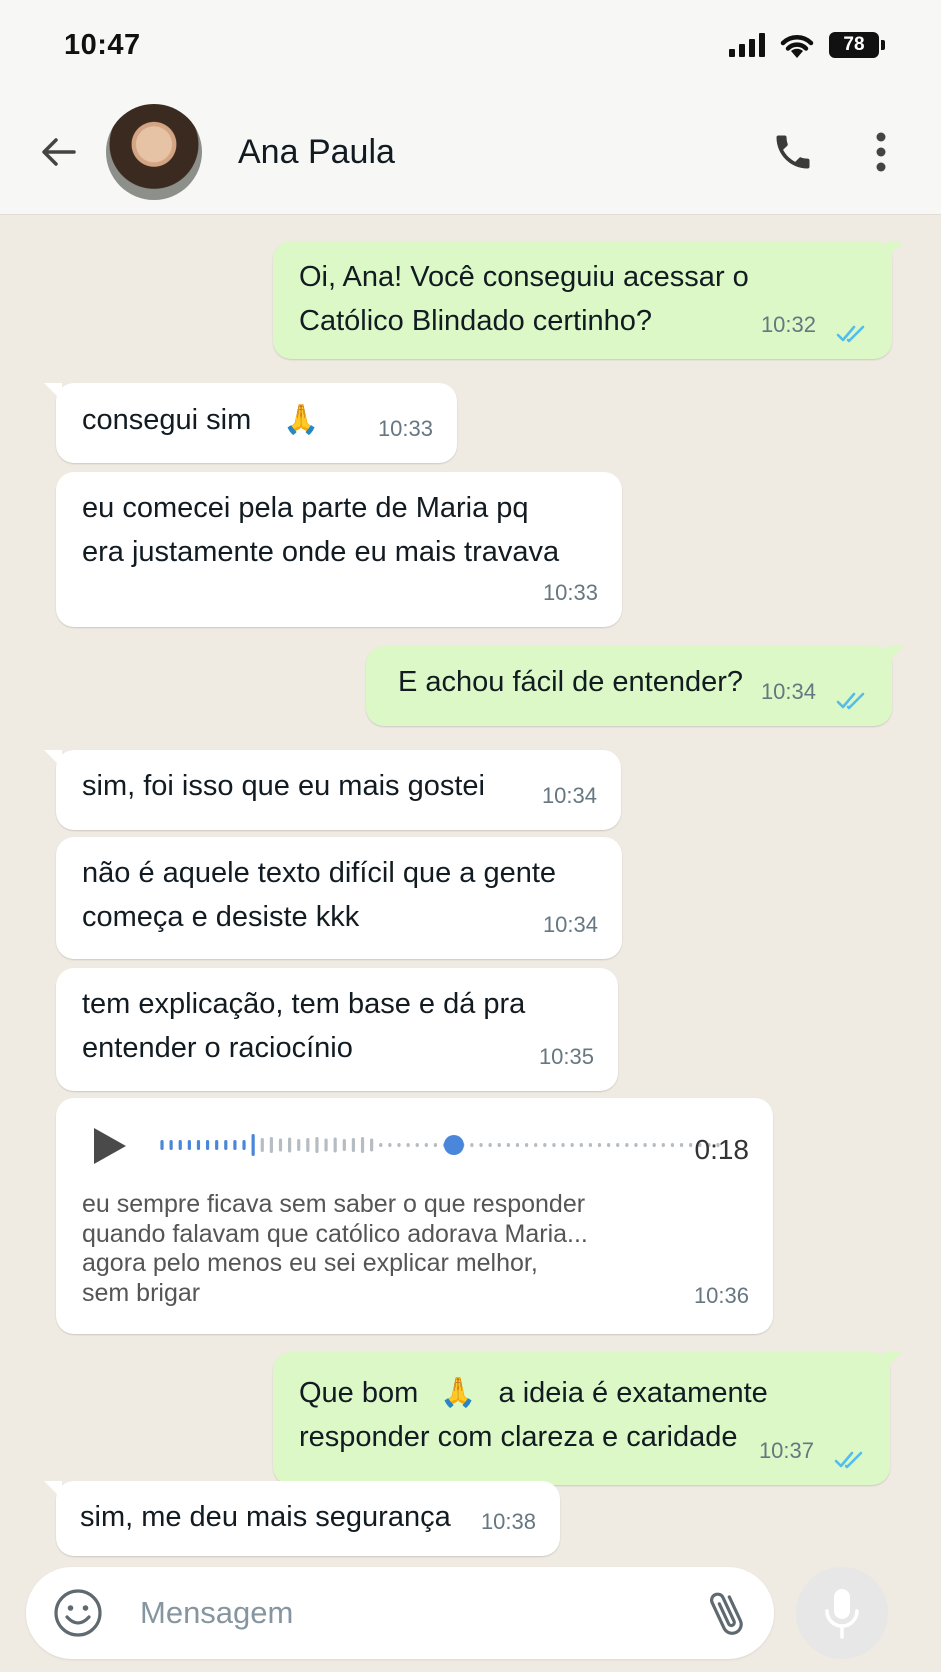  What do you see at coordinates (305, 508) in the screenshot?
I see `message-text: eu comecei pela parte de Maria pq` at bounding box center [305, 508].